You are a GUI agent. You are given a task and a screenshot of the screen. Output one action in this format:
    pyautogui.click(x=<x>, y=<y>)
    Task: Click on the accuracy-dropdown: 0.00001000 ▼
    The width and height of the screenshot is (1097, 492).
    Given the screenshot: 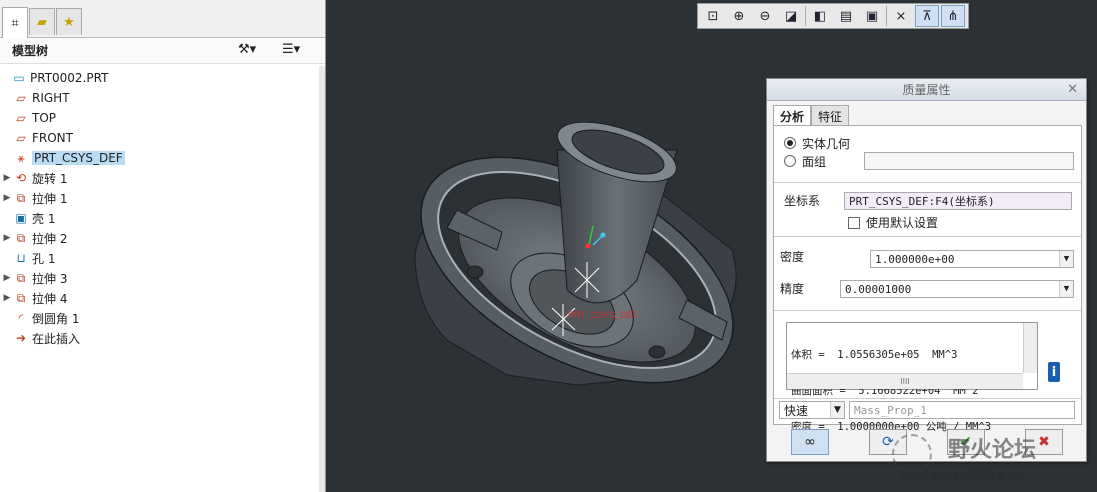 What is the action you would take?
    pyautogui.click(x=957, y=289)
    